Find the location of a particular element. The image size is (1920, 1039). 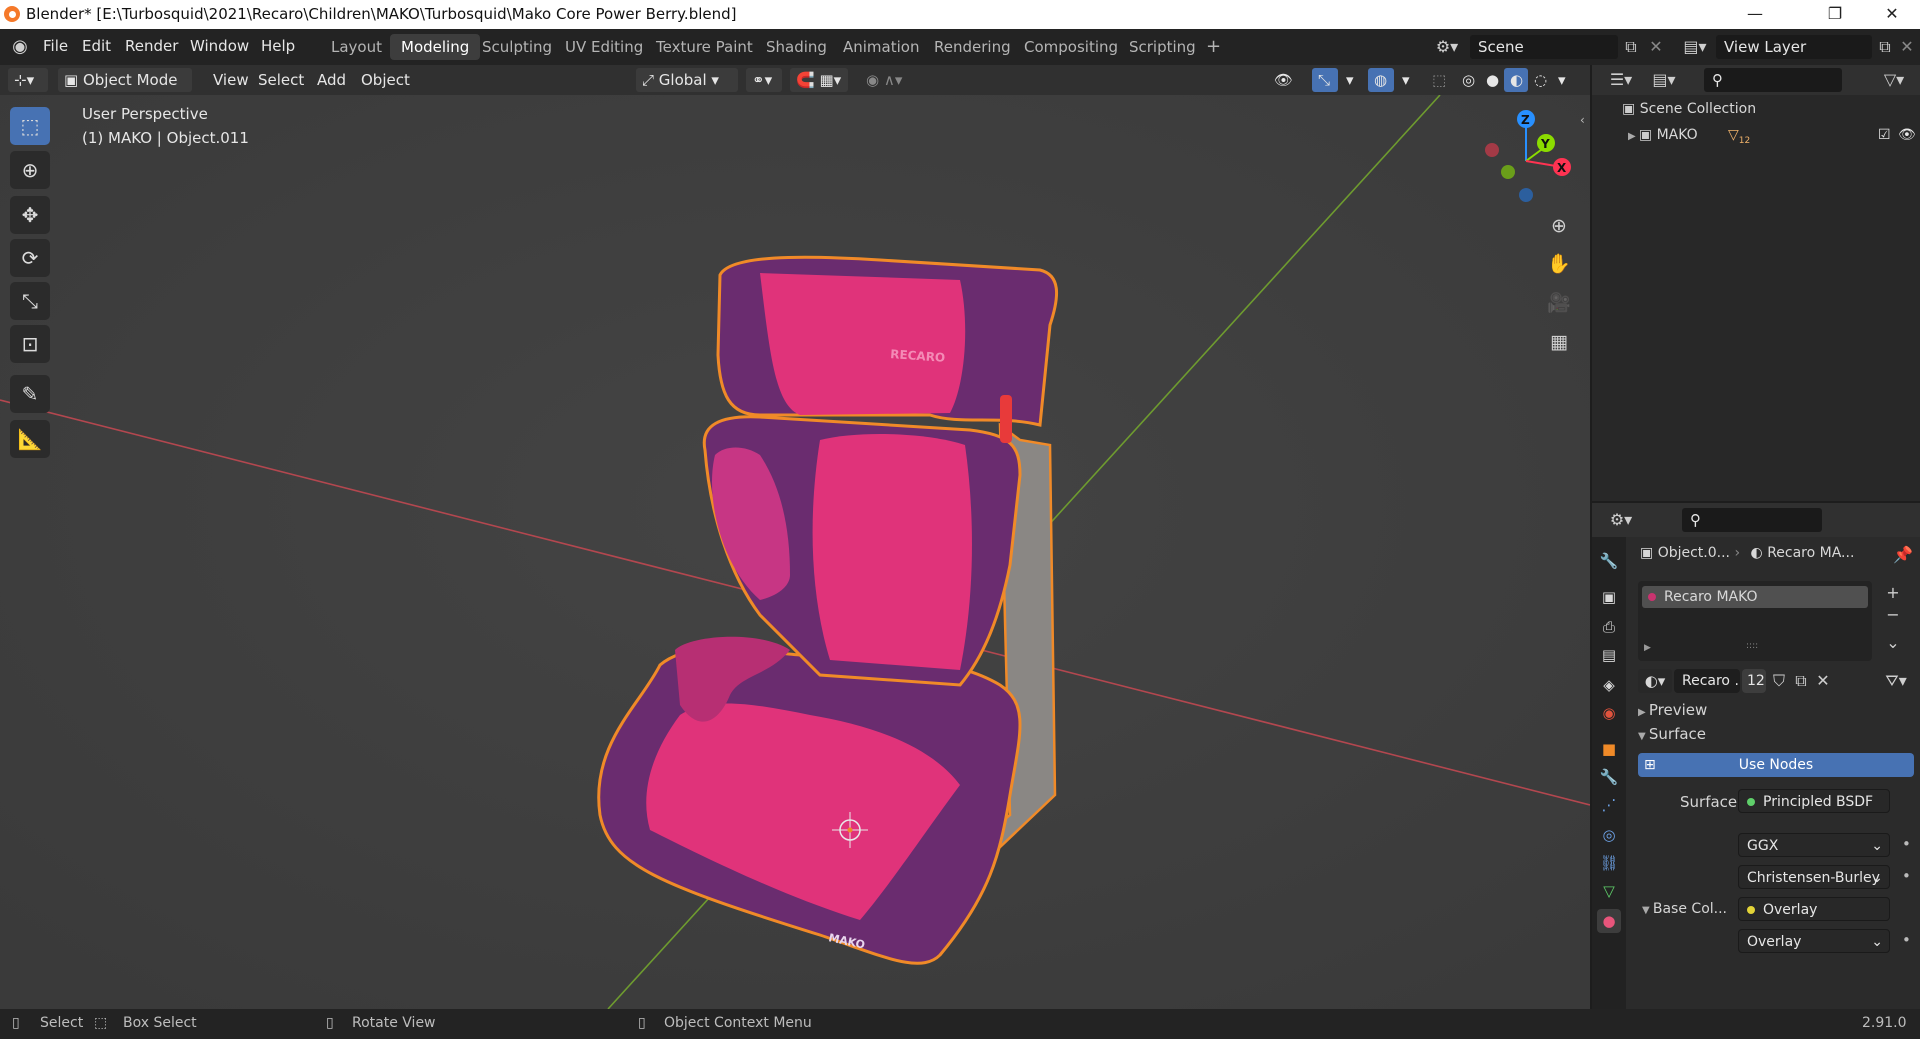

menu-help: Help is located at coordinates (278, 46).